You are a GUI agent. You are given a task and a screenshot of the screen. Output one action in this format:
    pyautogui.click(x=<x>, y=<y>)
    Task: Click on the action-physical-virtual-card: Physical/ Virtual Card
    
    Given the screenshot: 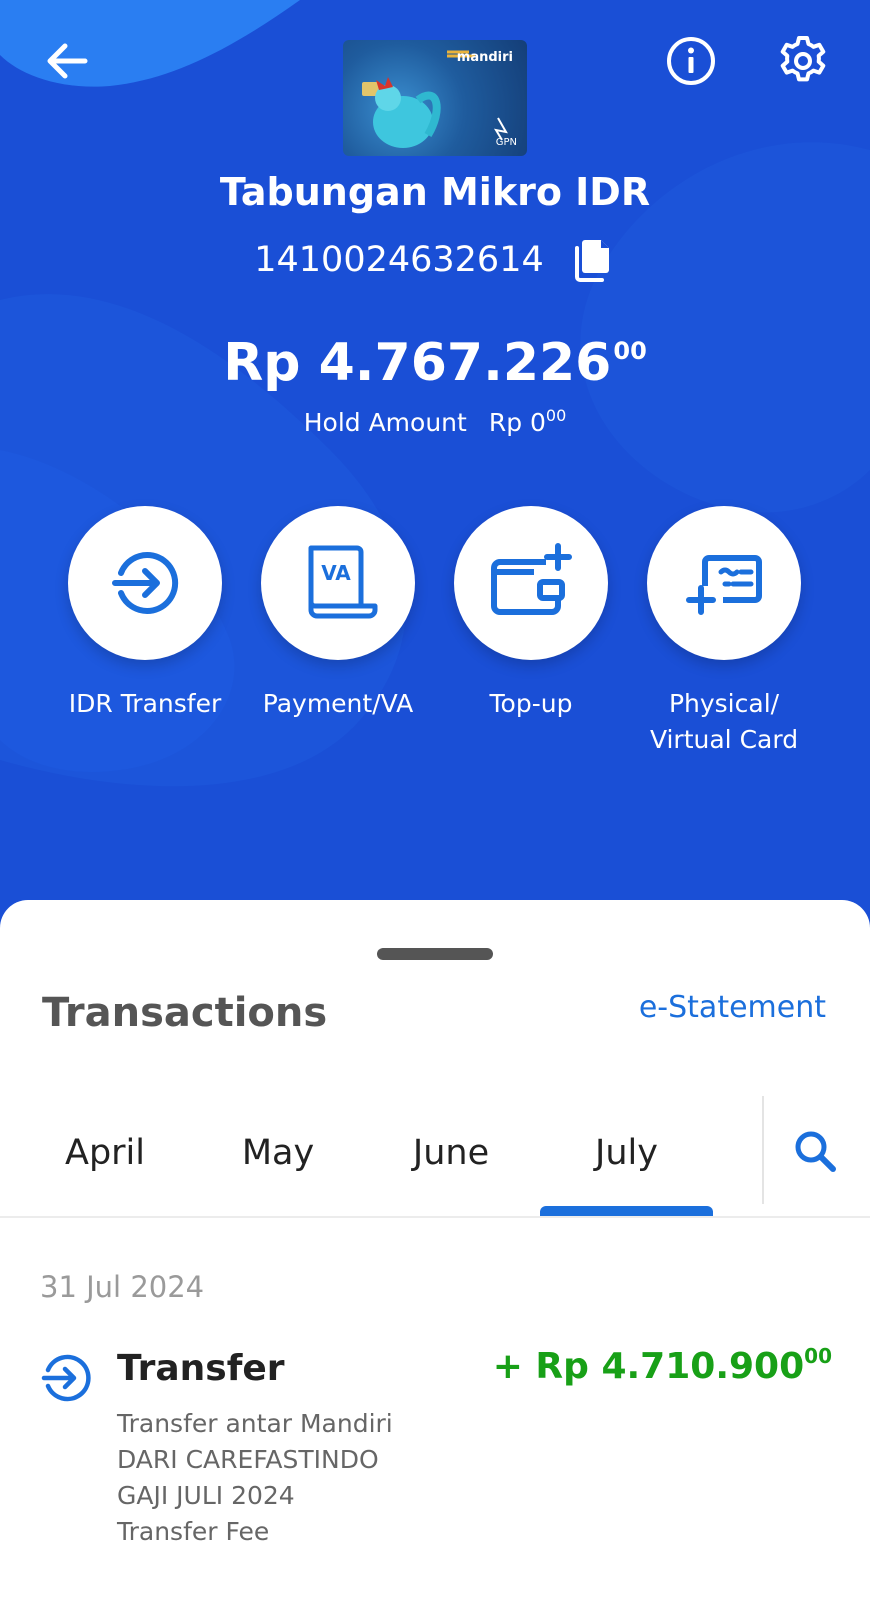 What is the action you would take?
    pyautogui.click(x=724, y=632)
    